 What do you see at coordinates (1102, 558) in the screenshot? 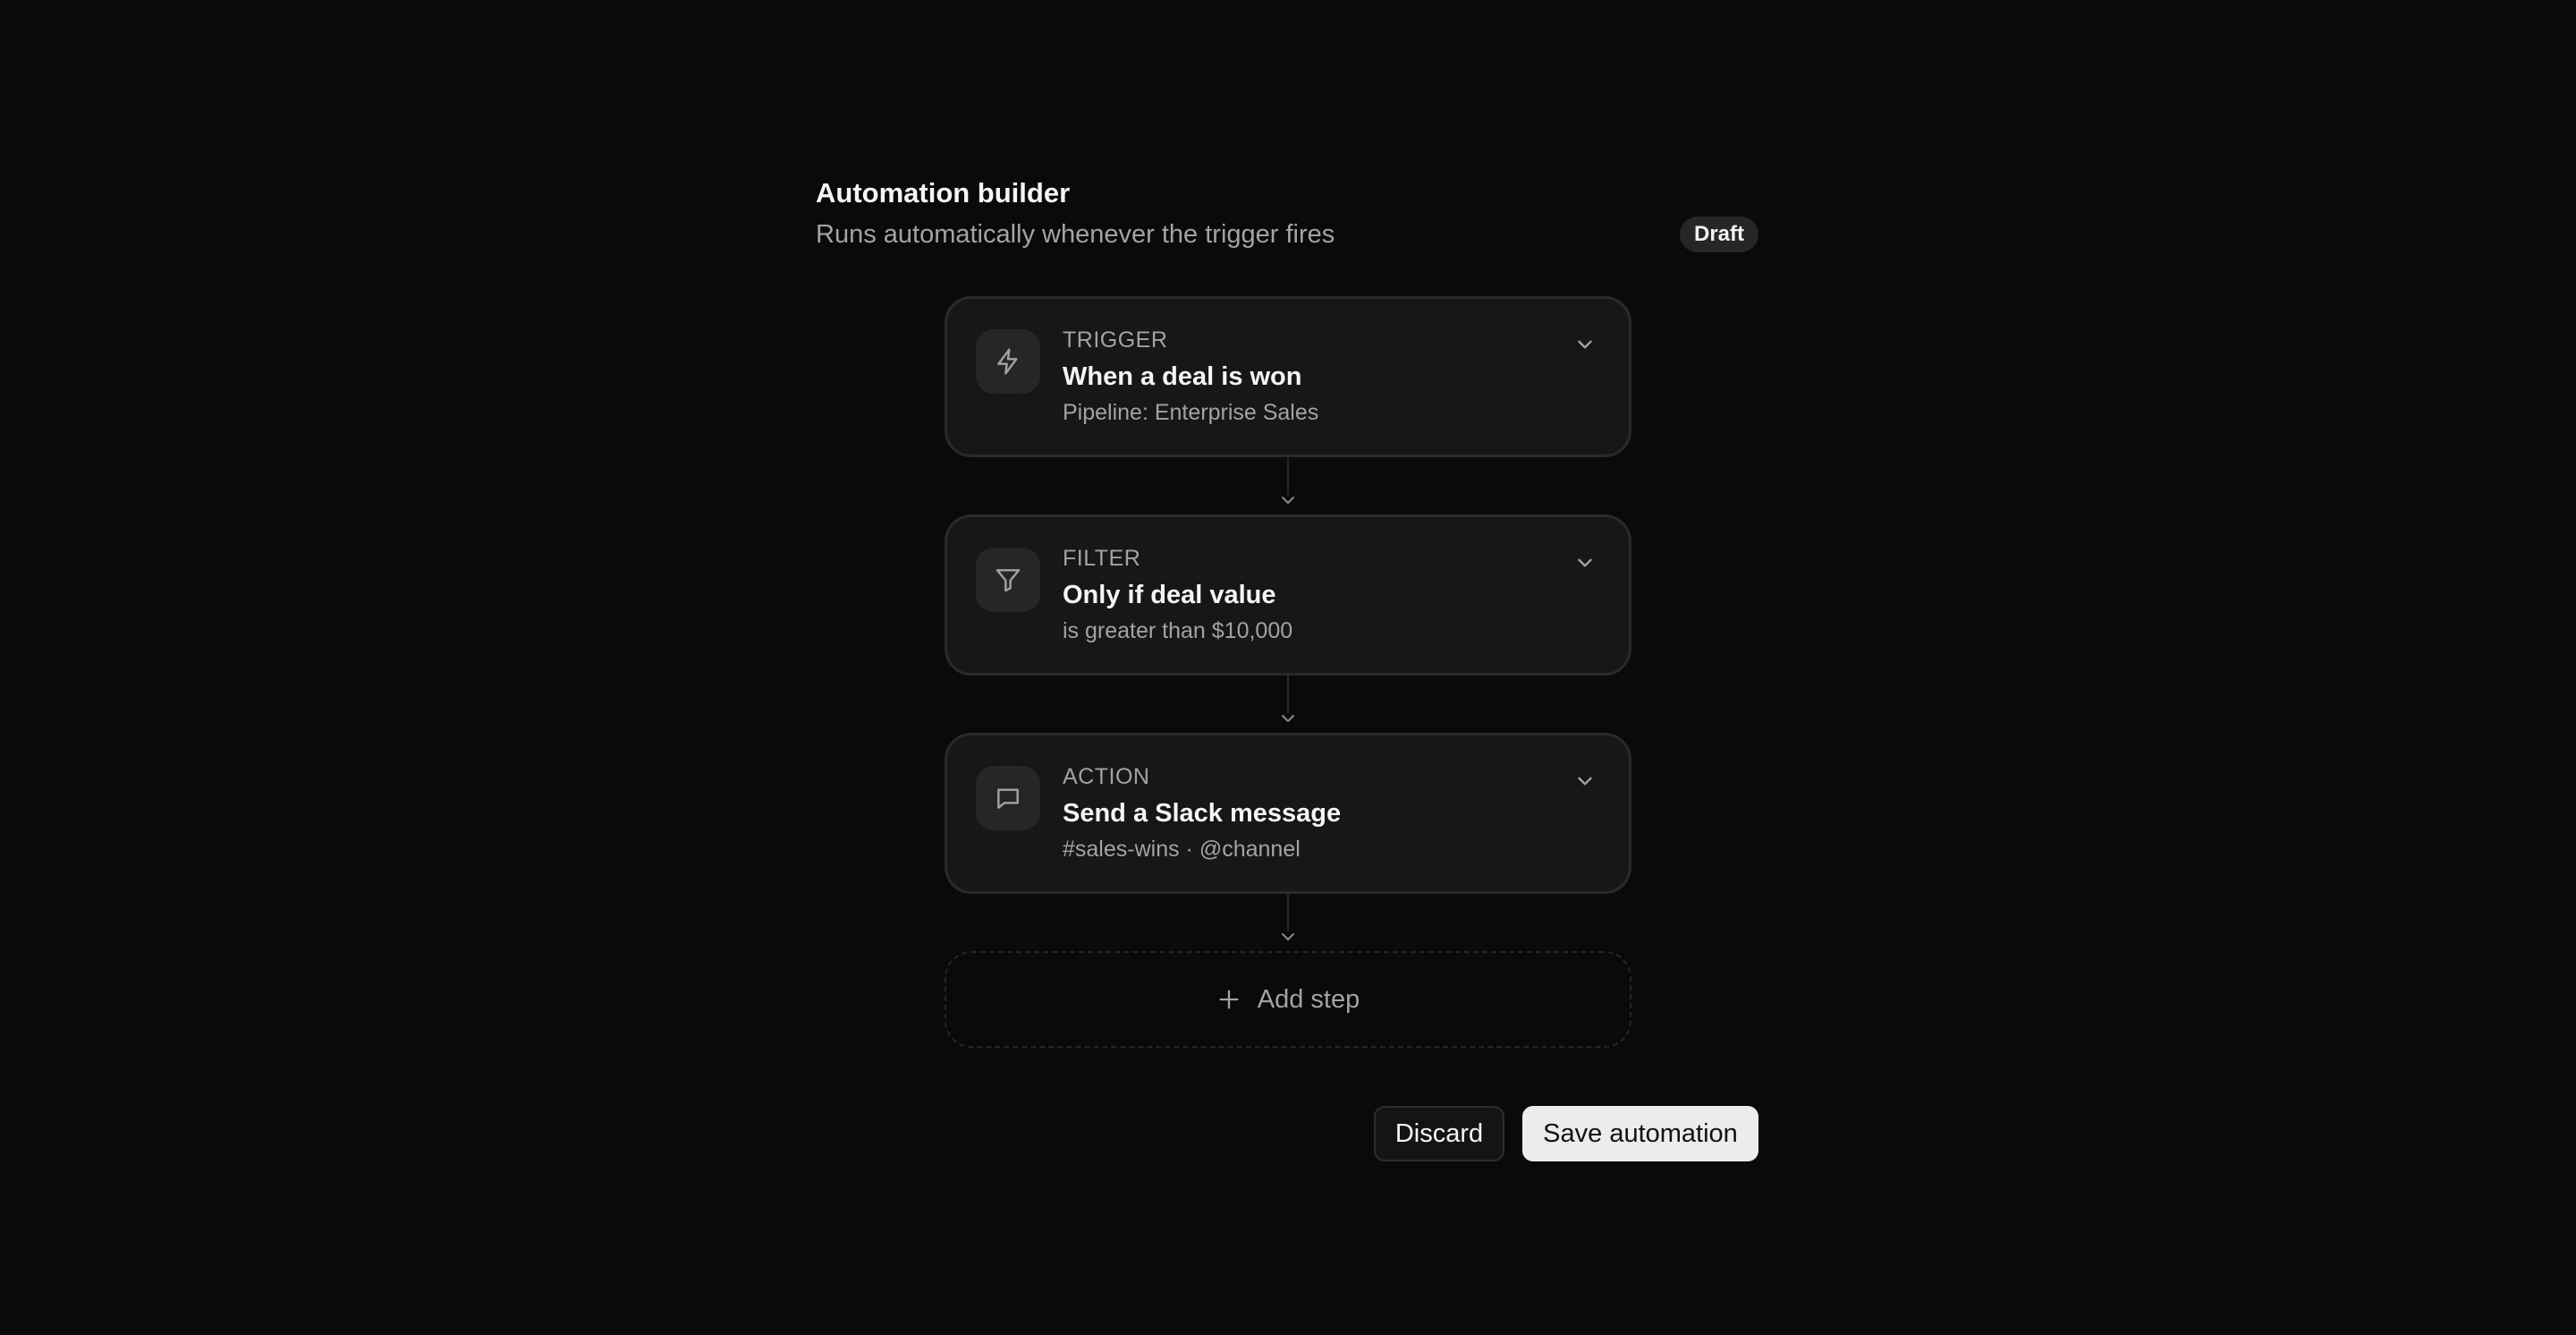
I see `step-kind: FILTER` at bounding box center [1102, 558].